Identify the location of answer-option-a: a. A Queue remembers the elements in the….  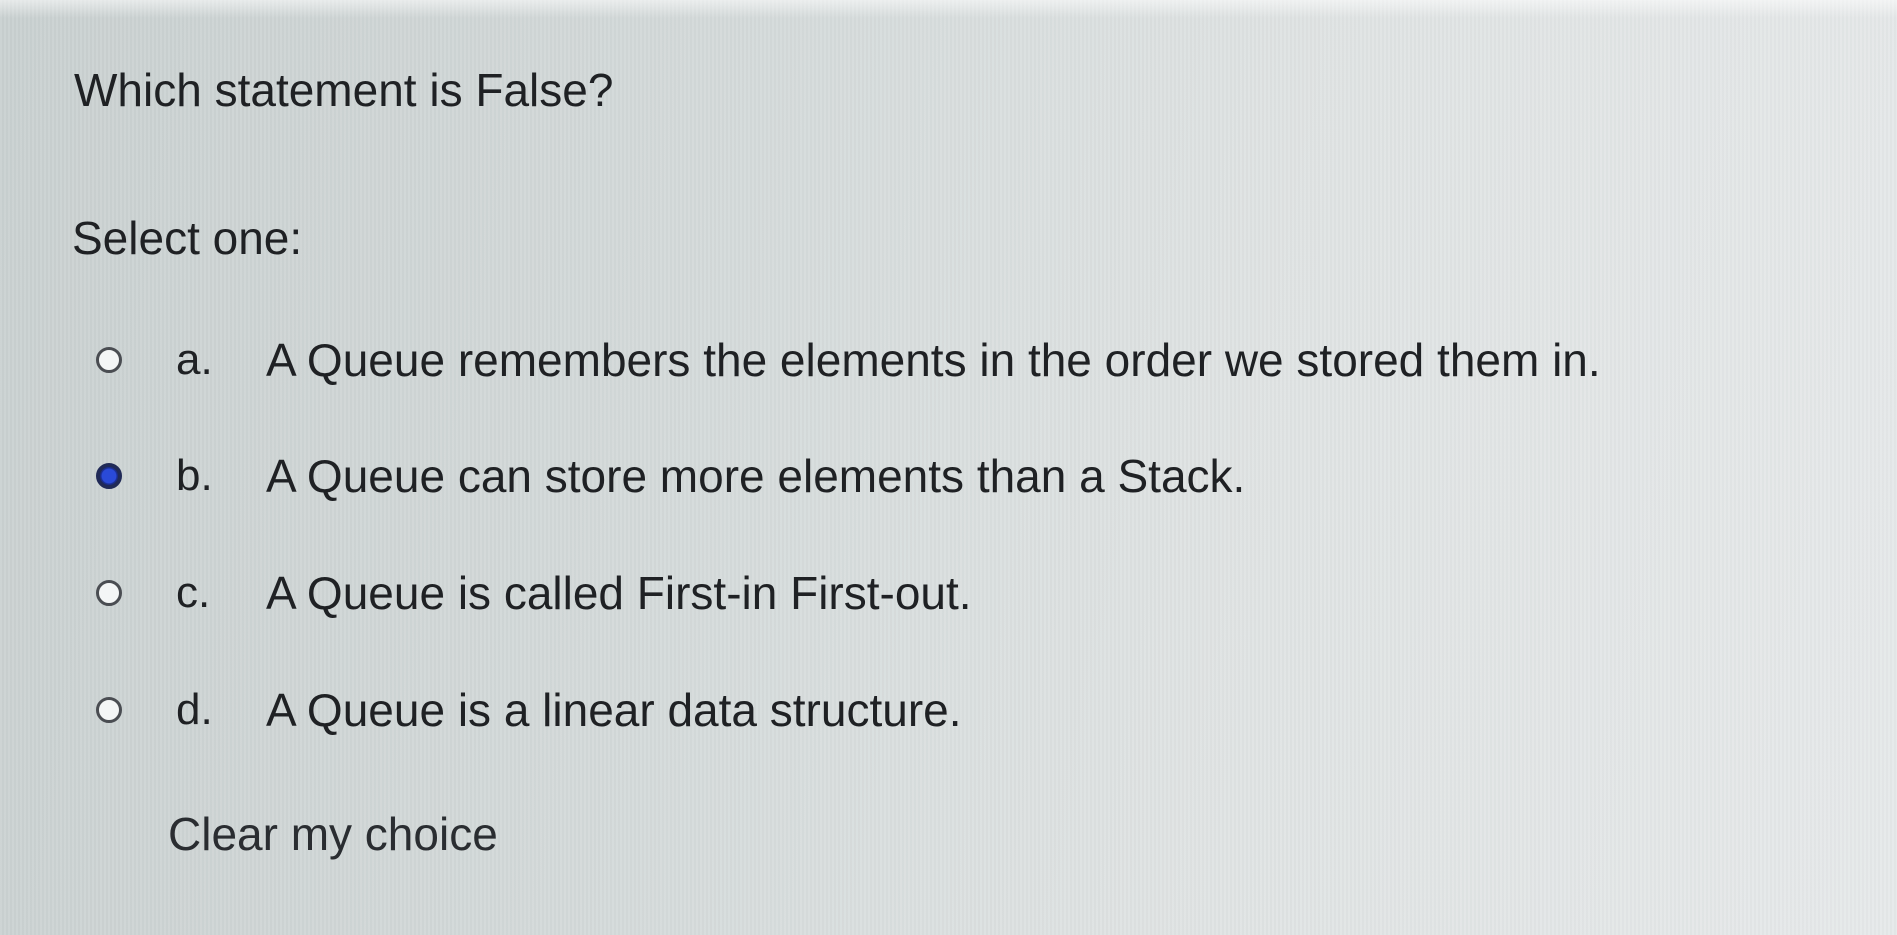
(848, 360).